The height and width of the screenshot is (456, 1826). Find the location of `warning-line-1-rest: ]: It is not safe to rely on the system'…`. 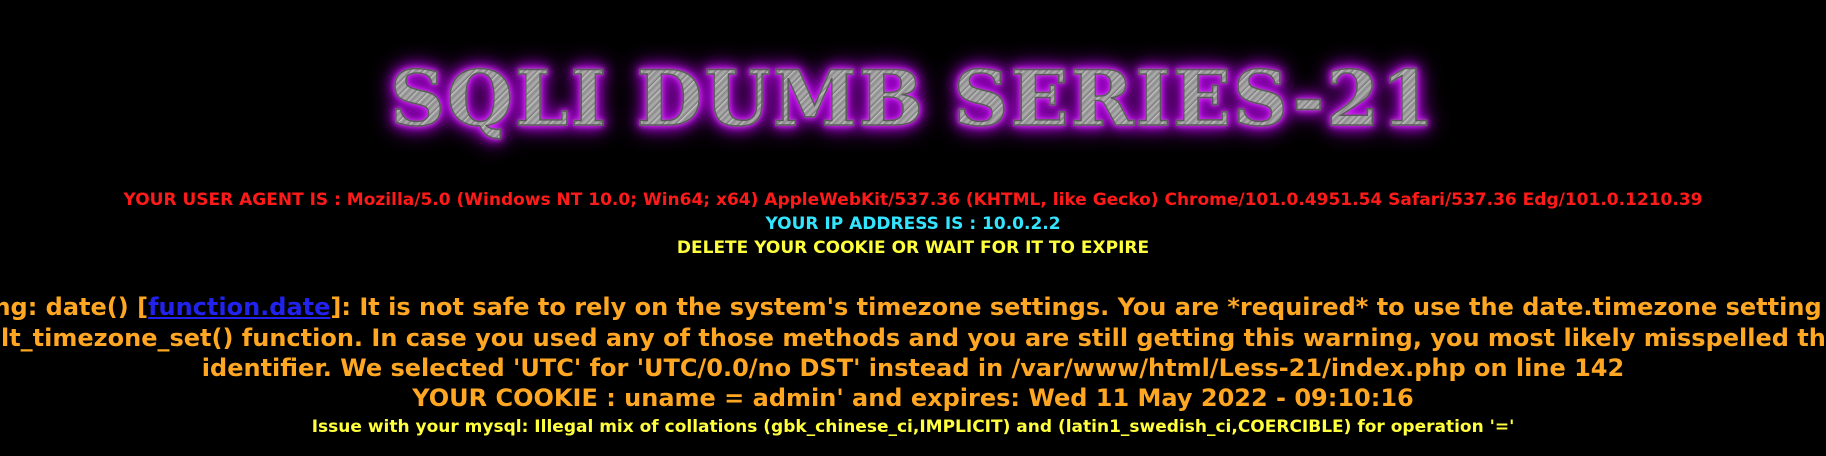

warning-line-1-rest: ]: It is not safe to rely on the system'… is located at coordinates (1078, 307).